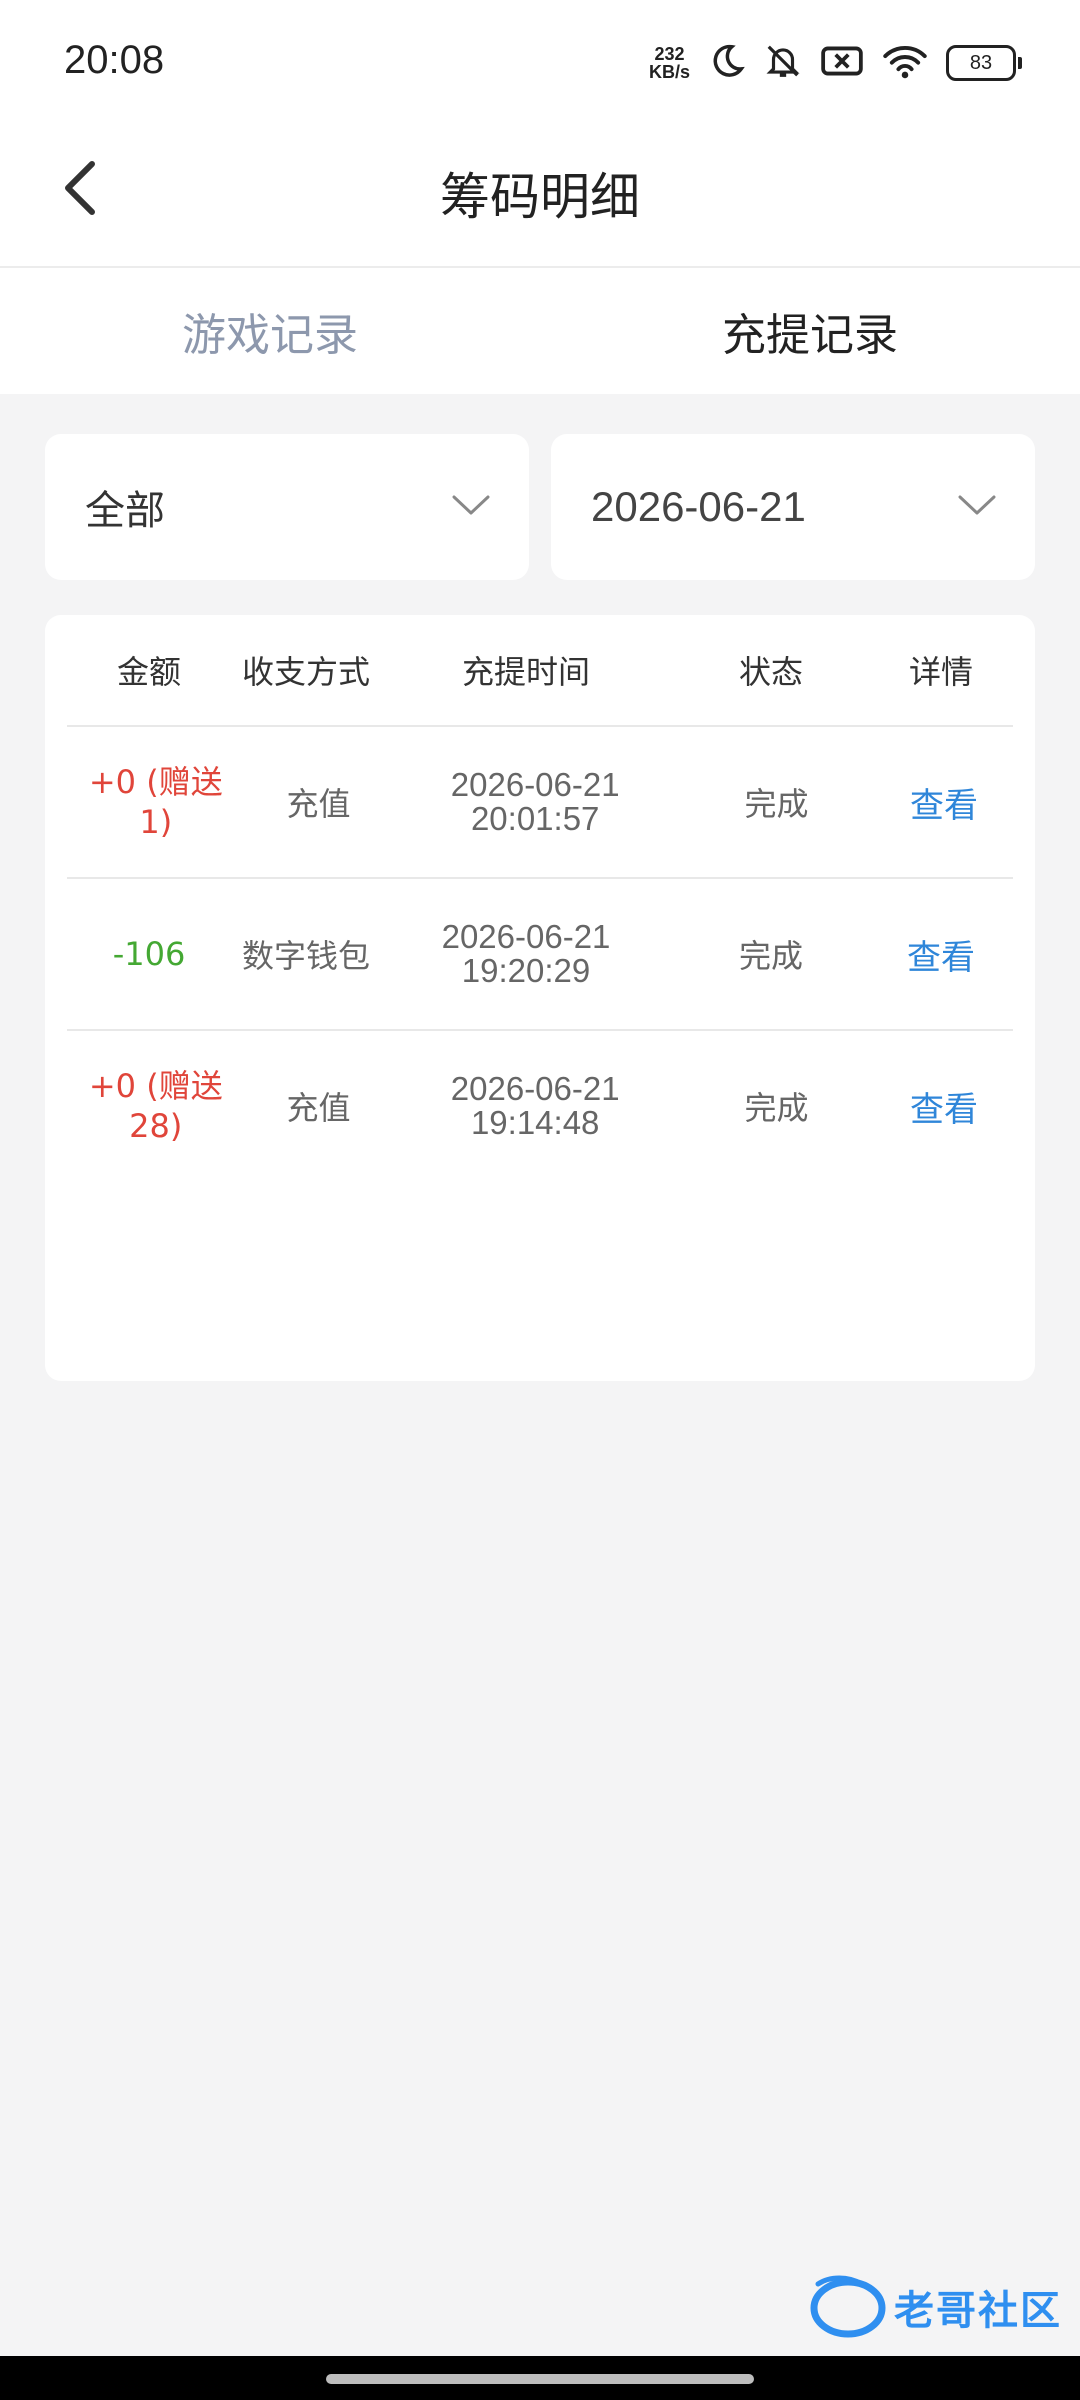  Describe the element at coordinates (783, 63) in the screenshot. I see `bell-muted-icon` at that location.